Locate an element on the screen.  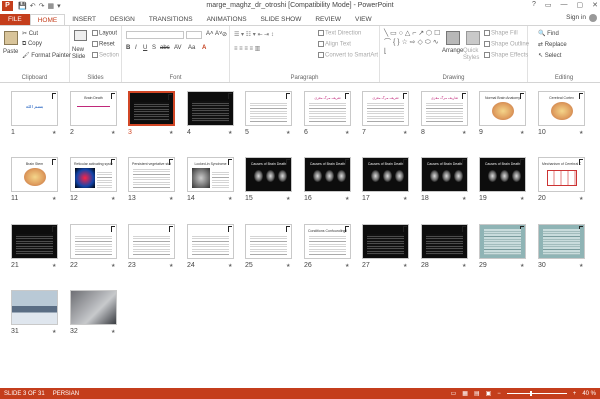
new-slide-icon is located at coordinates (80, 35).